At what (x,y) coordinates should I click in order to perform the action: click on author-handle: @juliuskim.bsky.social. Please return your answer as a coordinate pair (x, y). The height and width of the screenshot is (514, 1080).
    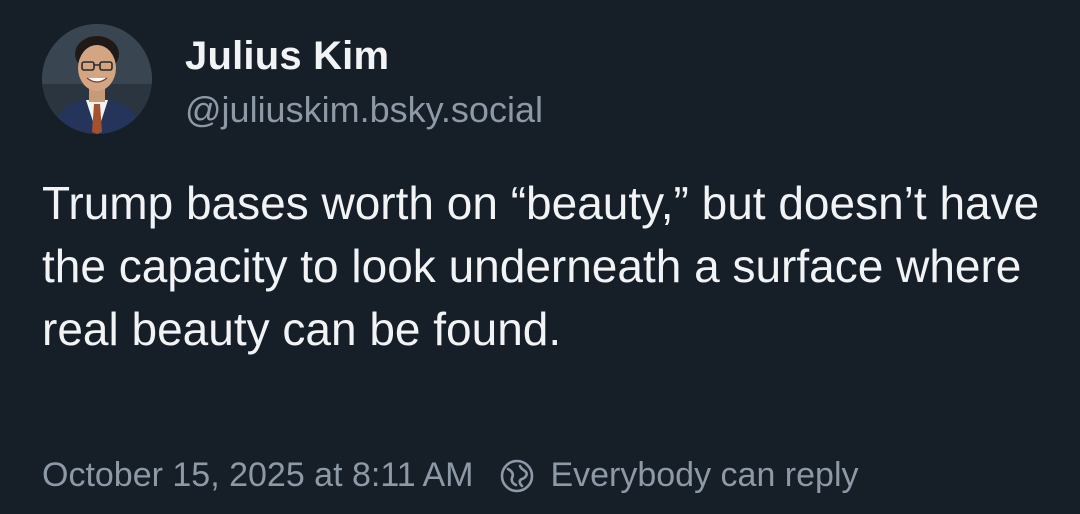
    Looking at the image, I should click on (364, 110).